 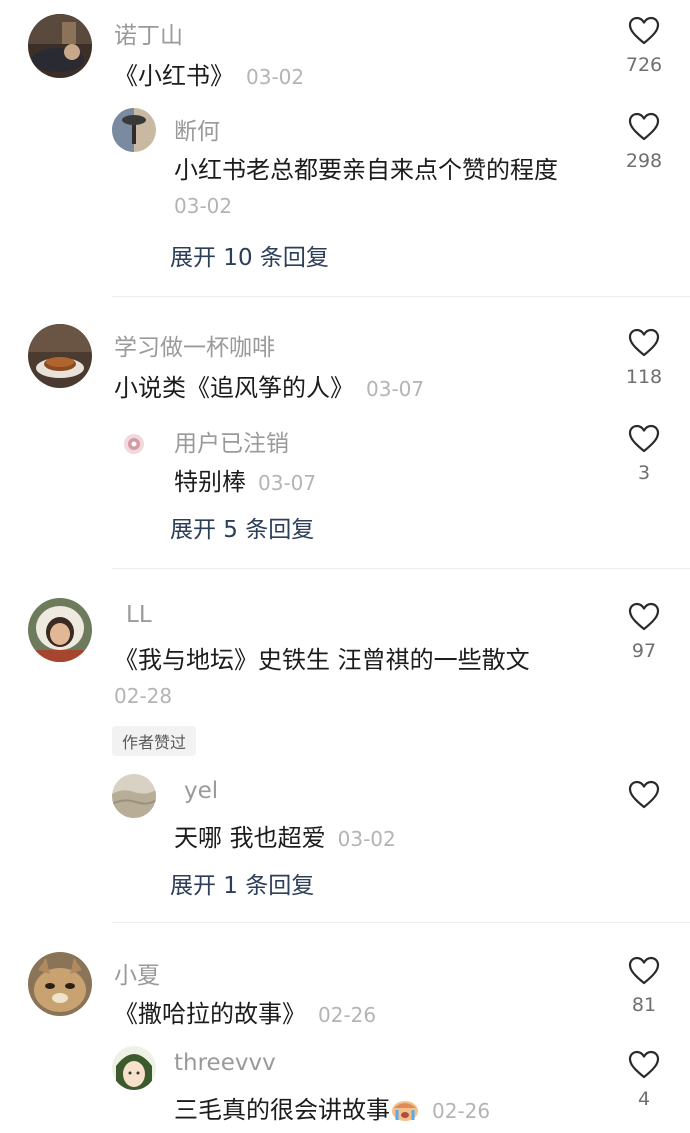 I want to click on like-count: 118, so click(x=644, y=377).